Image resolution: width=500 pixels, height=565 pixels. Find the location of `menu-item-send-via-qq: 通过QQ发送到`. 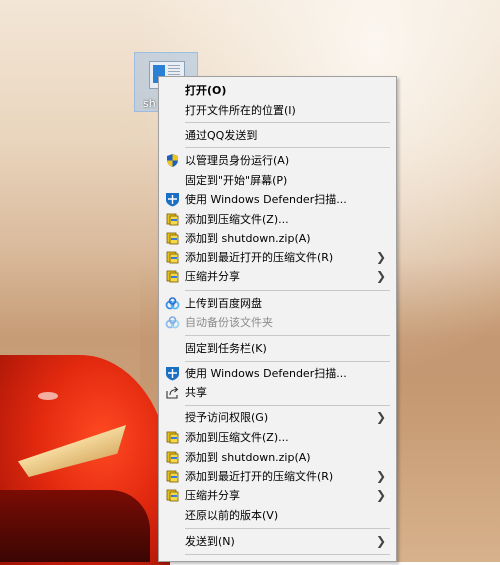

menu-item-send-via-qq: 通过QQ发送到 is located at coordinates (277, 135).